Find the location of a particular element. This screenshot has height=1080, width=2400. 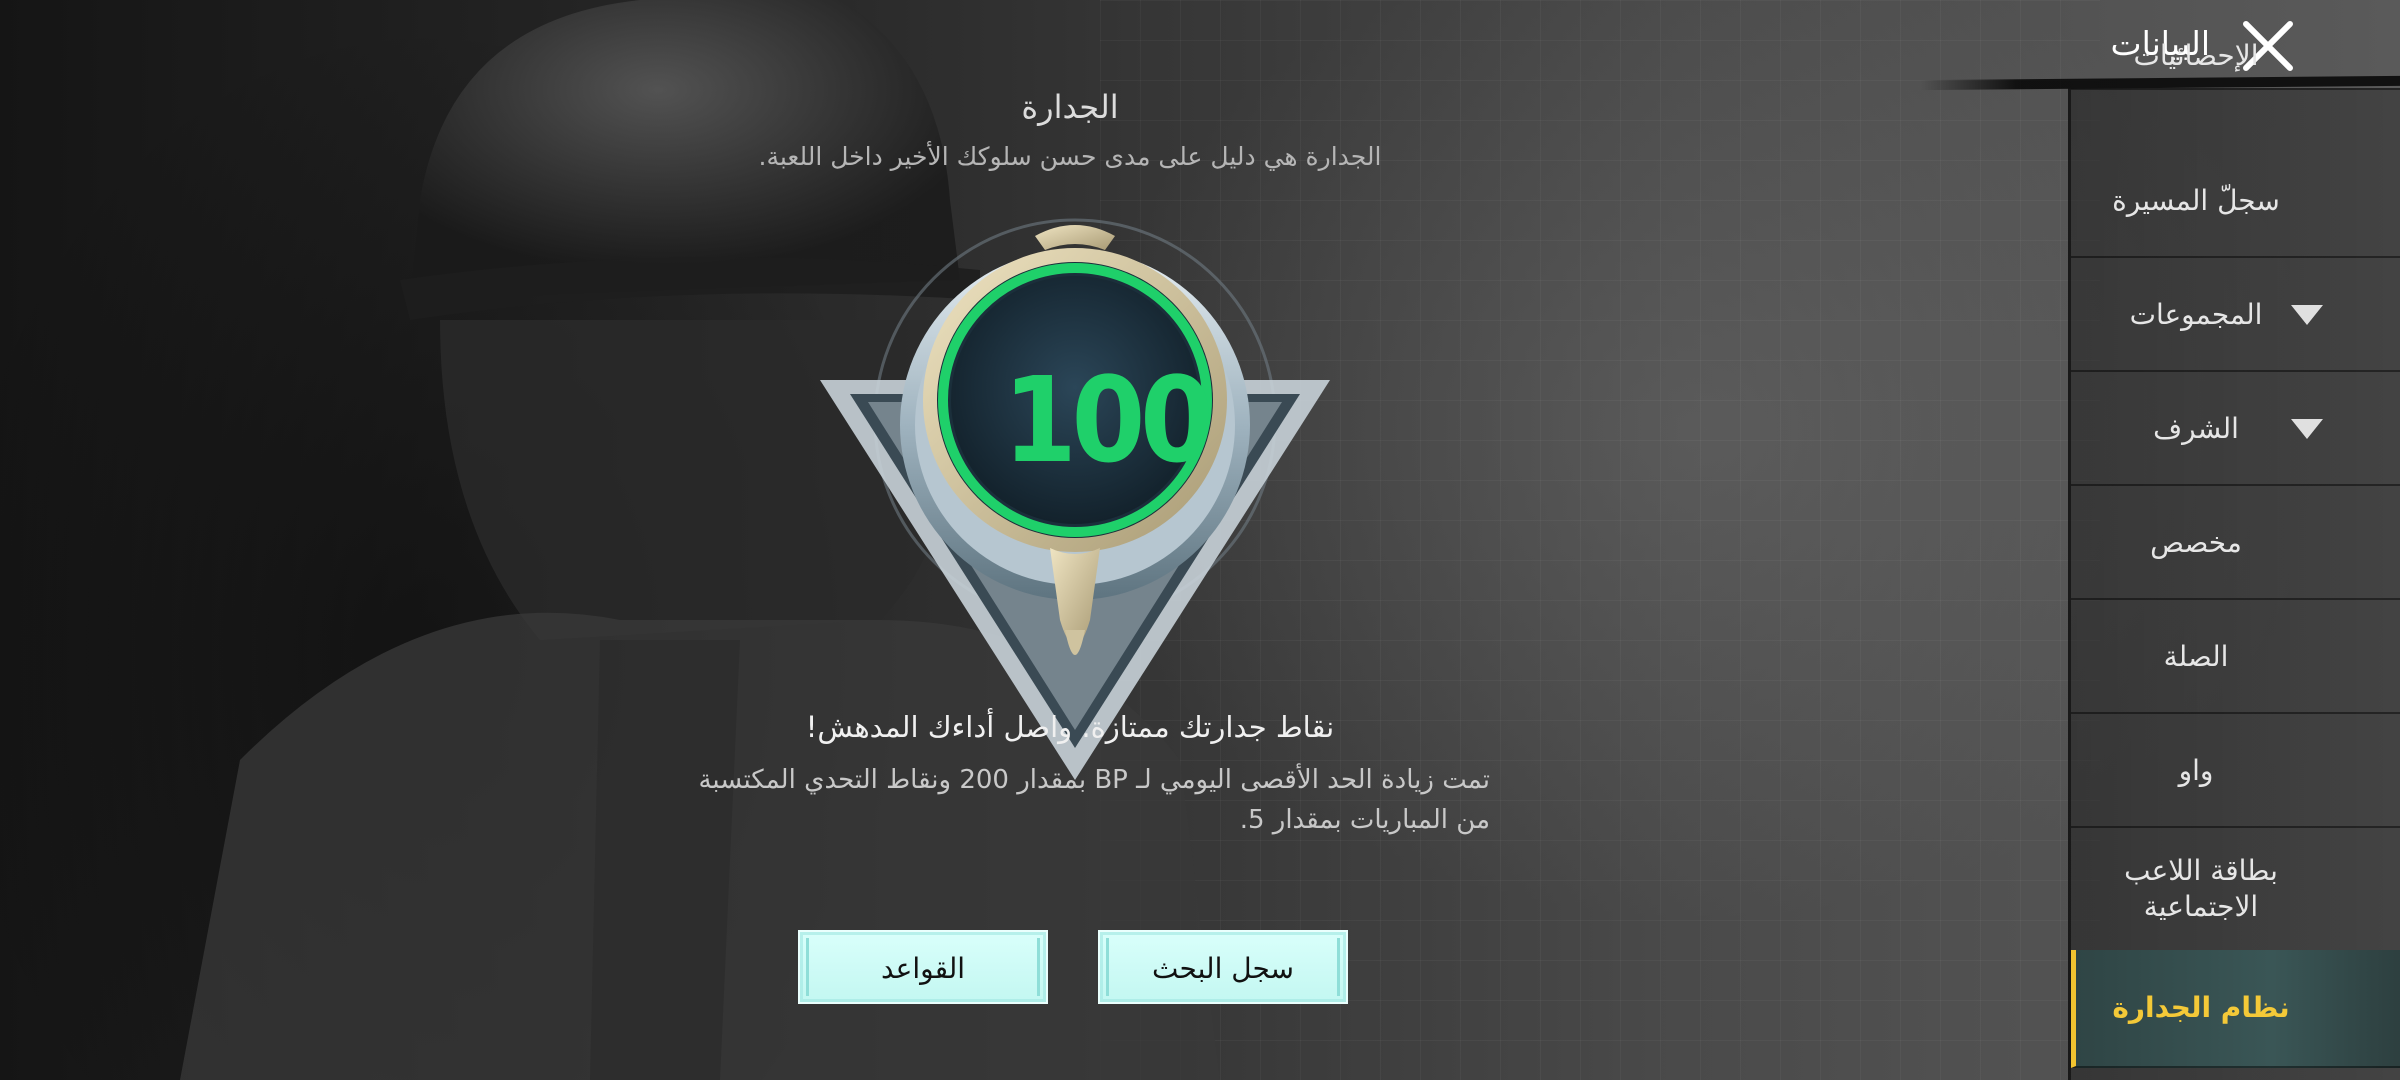

sidebar-item-label: واو is located at coordinates (2196, 770).